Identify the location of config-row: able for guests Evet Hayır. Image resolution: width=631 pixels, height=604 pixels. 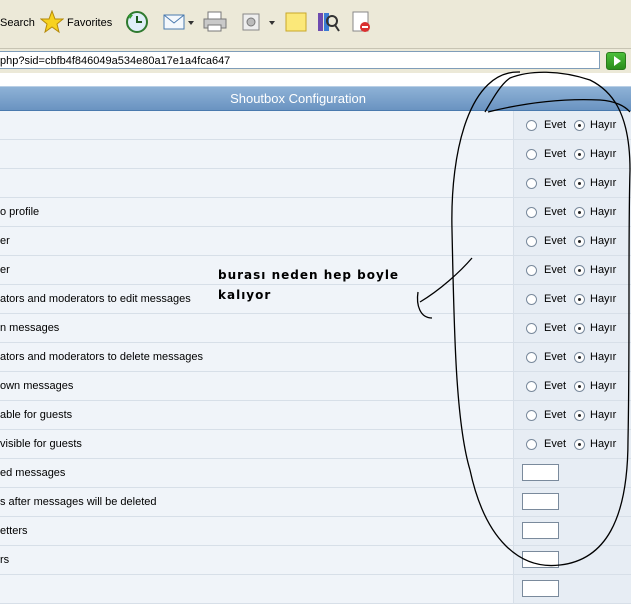
(315, 415).